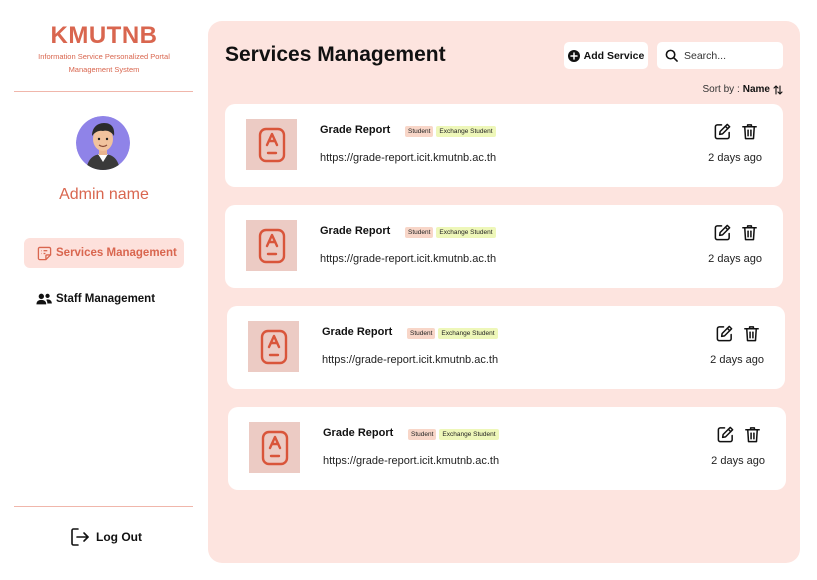 The width and height of the screenshot is (817, 580). What do you see at coordinates (729, 55) in the screenshot?
I see `search-input` at bounding box center [729, 55].